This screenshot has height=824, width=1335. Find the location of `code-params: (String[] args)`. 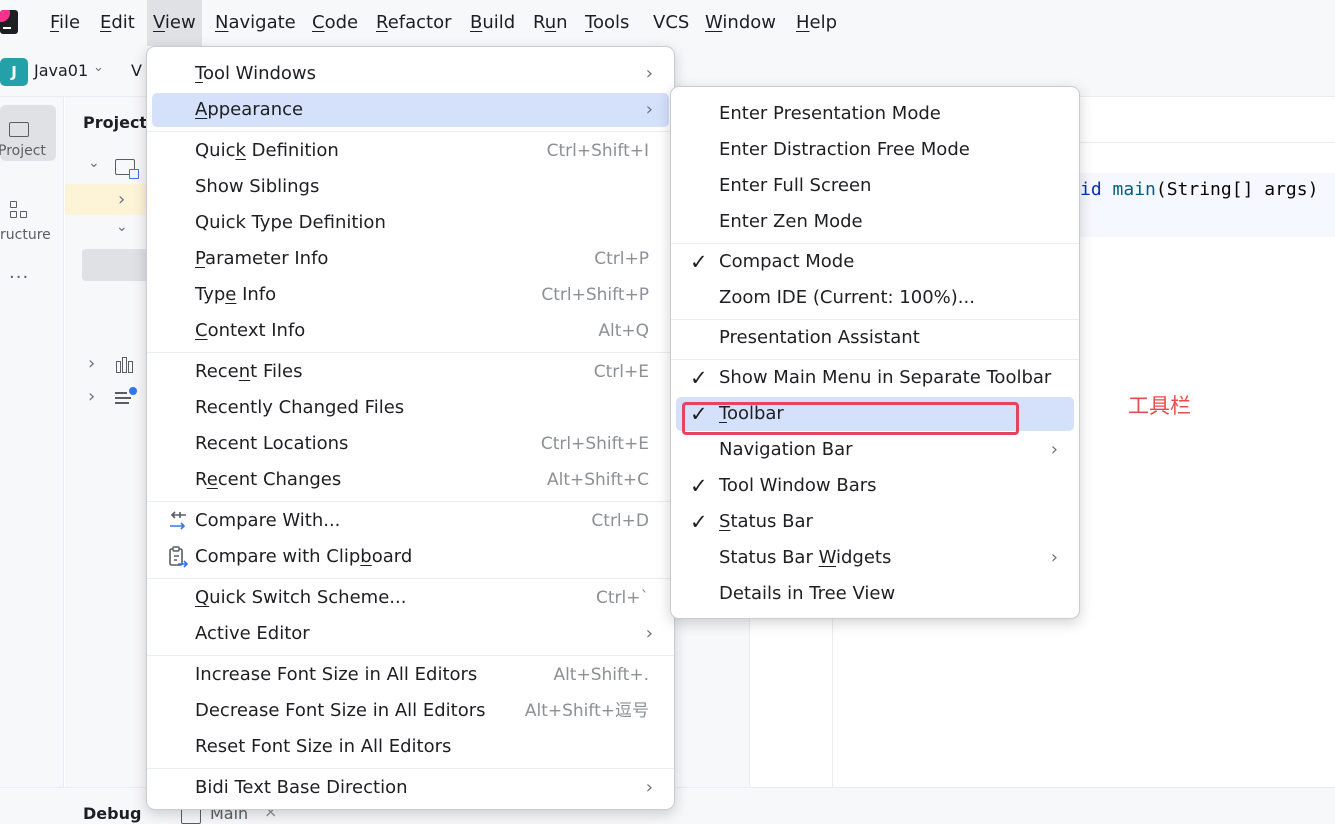

code-params: (String[] args) is located at coordinates (1237, 189).